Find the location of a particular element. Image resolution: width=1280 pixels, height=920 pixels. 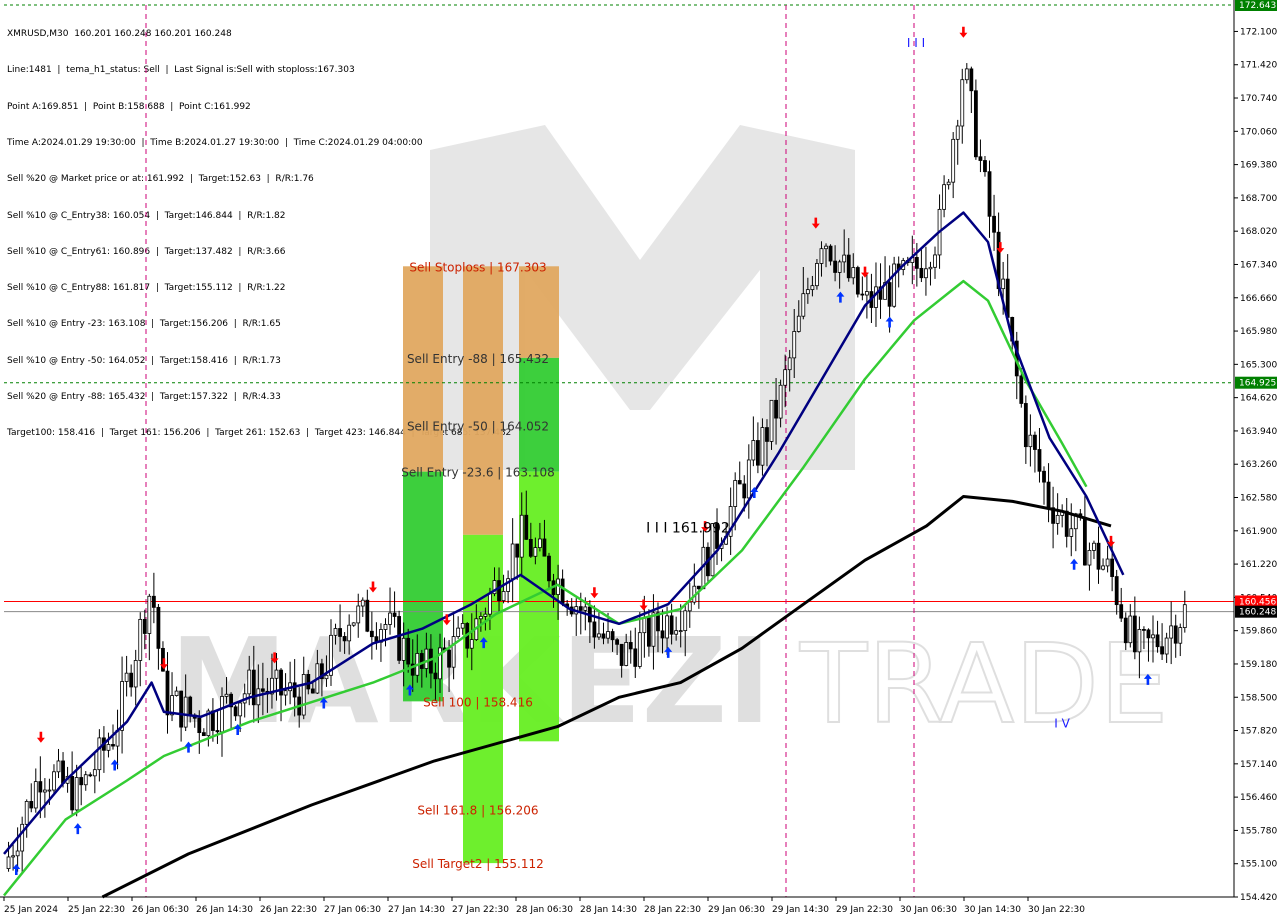

y-tick-label: 157.140 is located at coordinates (1258, 765).